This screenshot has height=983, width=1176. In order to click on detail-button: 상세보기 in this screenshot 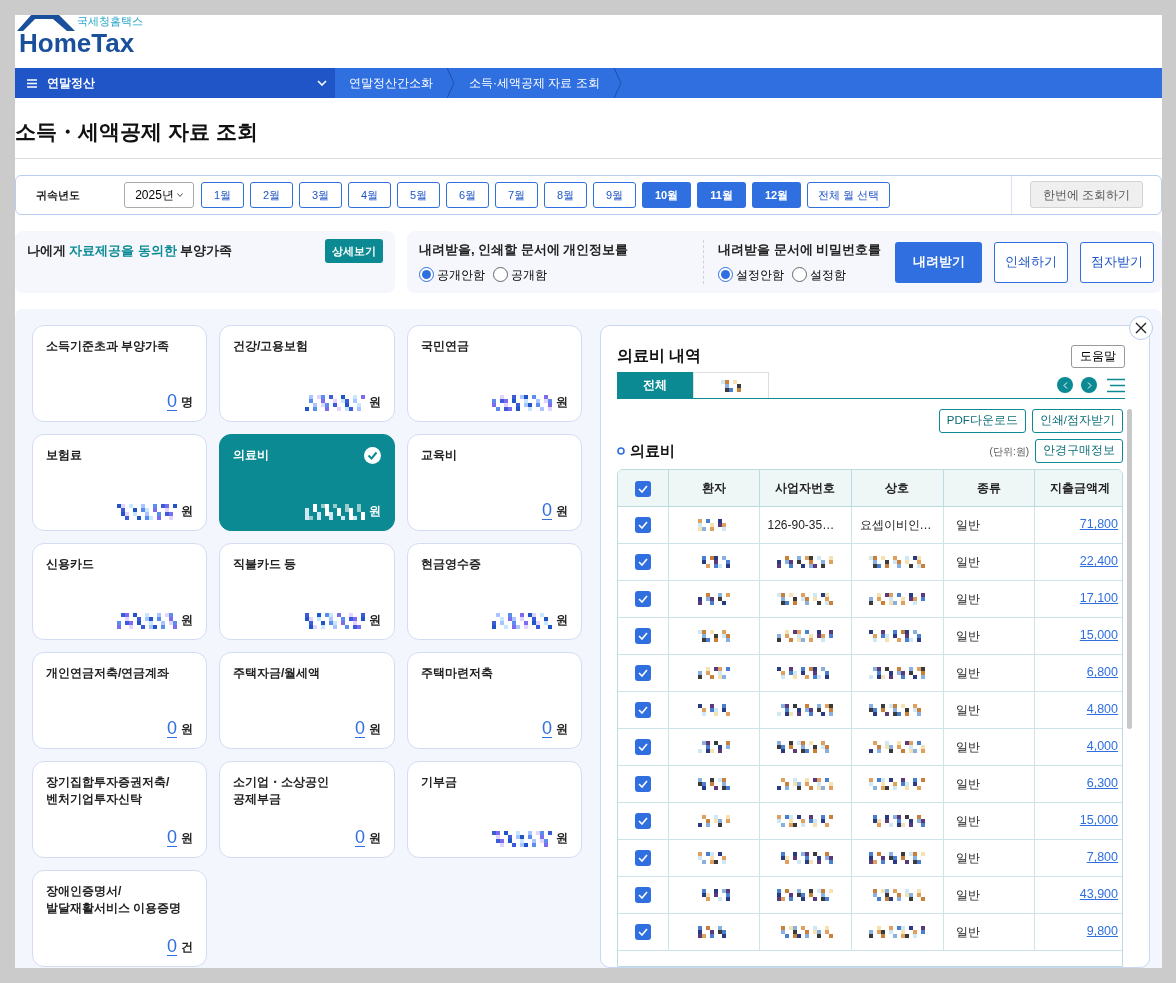, I will do `click(354, 251)`.